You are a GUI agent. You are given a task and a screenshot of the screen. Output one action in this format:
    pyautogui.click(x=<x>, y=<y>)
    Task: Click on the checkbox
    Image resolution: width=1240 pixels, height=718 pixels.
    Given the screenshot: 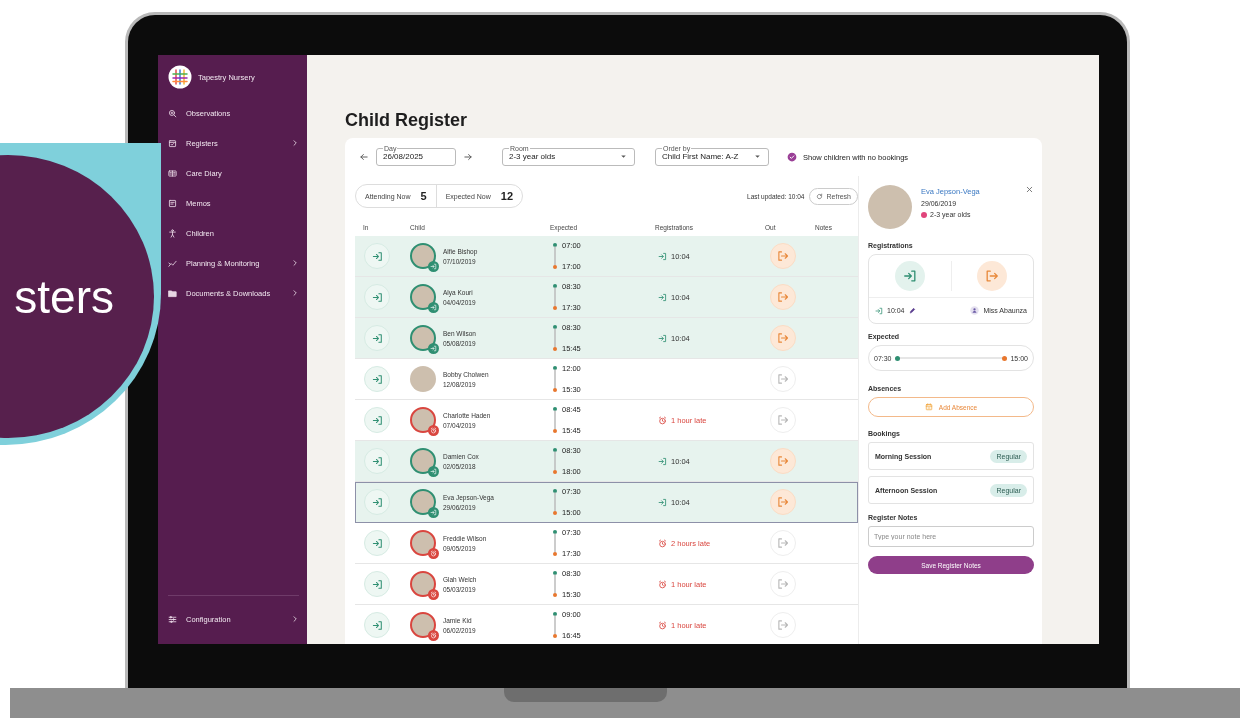 What is the action you would take?
    pyautogui.click(x=792, y=157)
    